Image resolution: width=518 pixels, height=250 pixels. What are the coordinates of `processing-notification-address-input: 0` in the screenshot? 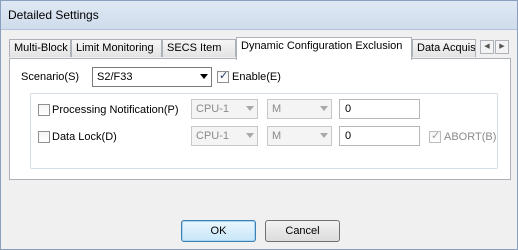 It's located at (379, 109).